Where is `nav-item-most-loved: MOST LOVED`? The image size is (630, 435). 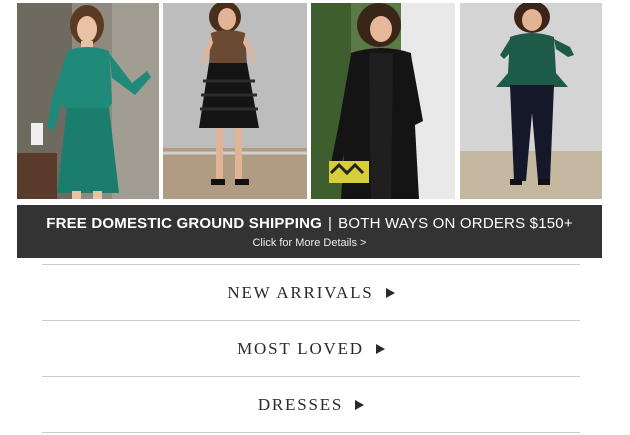
nav-item-most-loved: MOST LOVED is located at coordinates (311, 348).